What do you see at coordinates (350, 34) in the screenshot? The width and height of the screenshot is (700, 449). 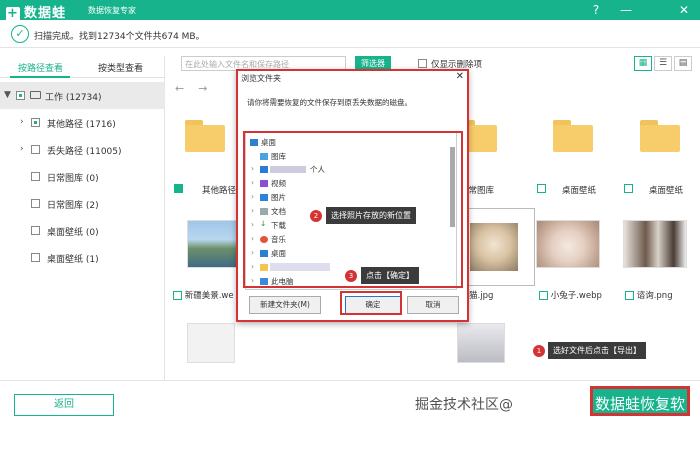 I see `status-bar: ✓ 扫描完成。找到12734个文件共674 MB。` at bounding box center [350, 34].